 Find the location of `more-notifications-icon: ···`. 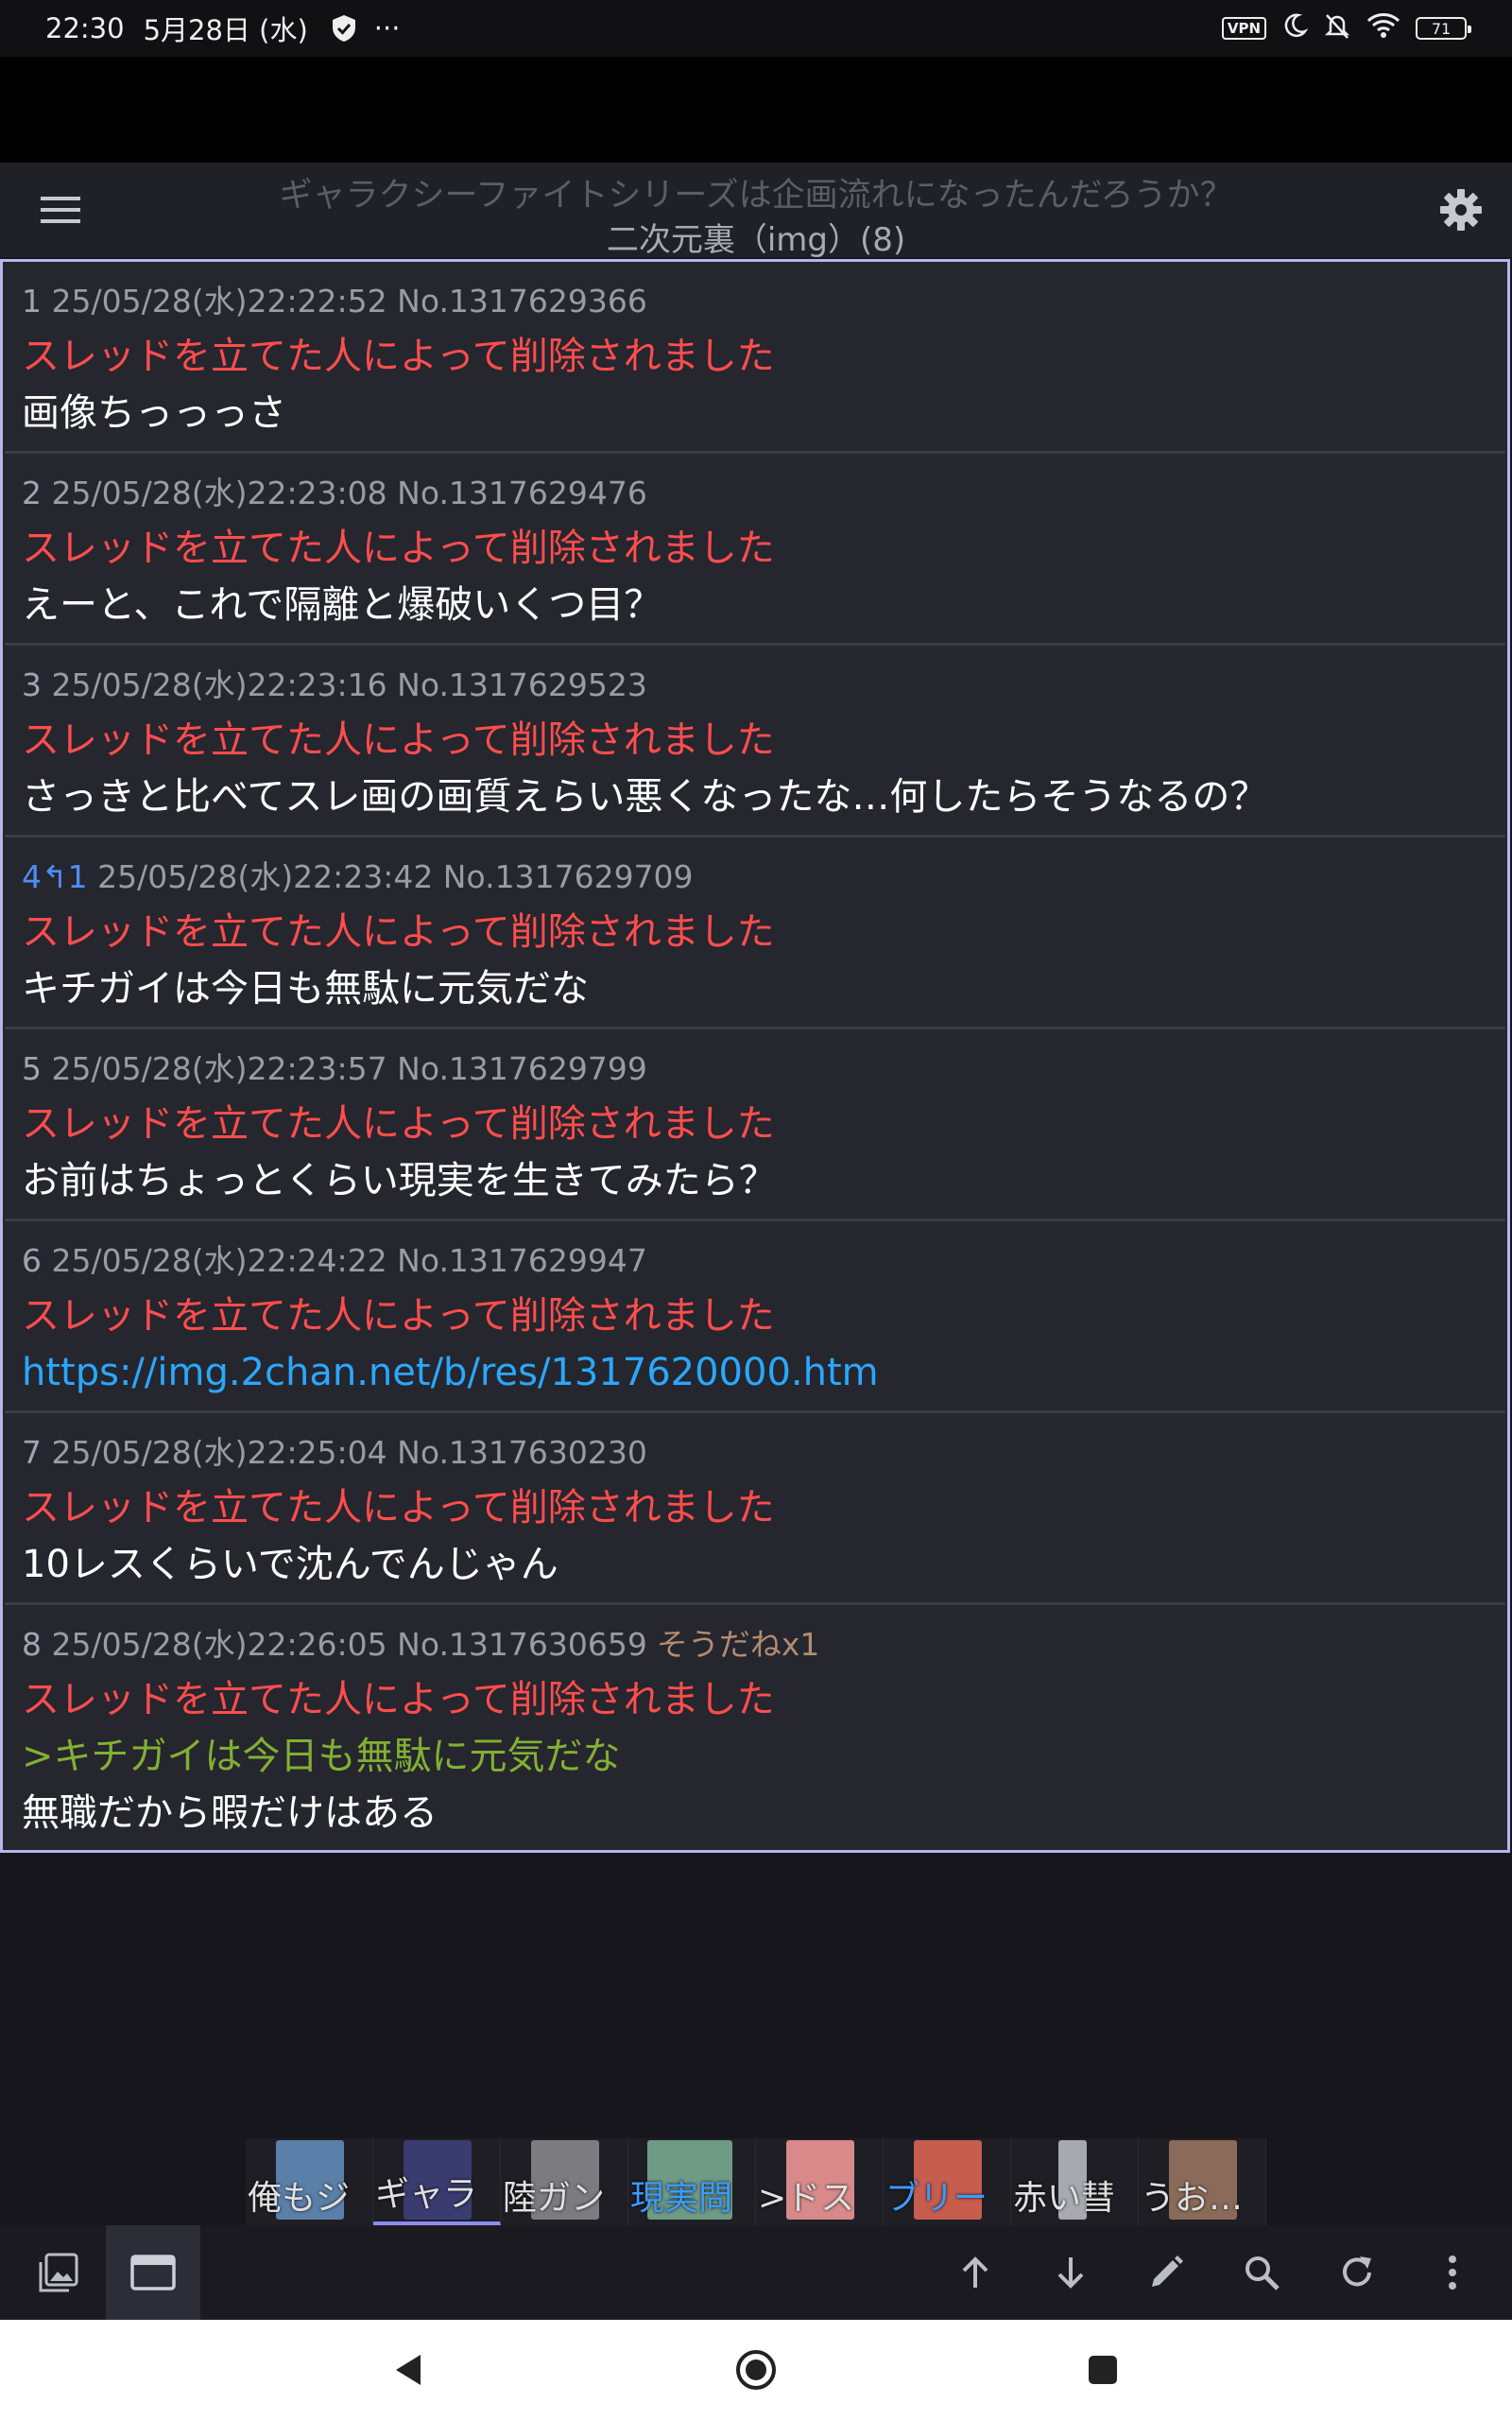

more-notifications-icon: ··· is located at coordinates (387, 28).